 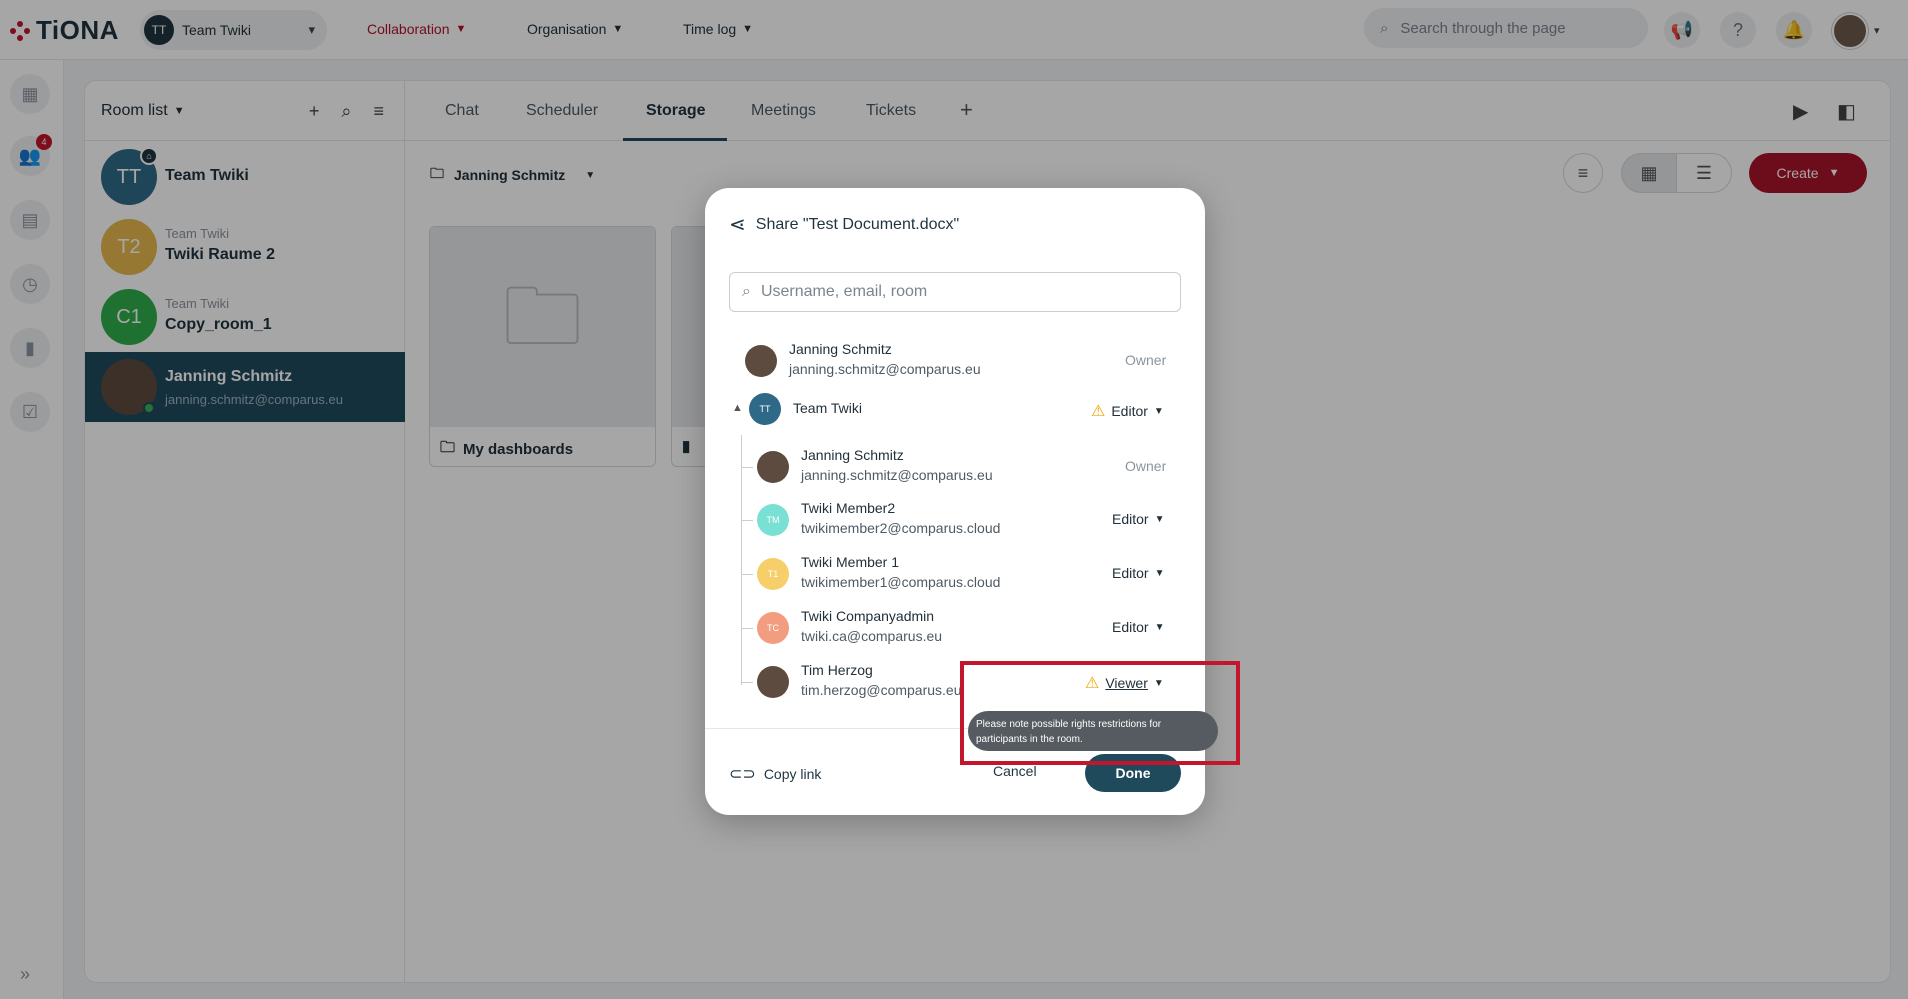 What do you see at coordinates (960, 292) in the screenshot?
I see `share-search-input` at bounding box center [960, 292].